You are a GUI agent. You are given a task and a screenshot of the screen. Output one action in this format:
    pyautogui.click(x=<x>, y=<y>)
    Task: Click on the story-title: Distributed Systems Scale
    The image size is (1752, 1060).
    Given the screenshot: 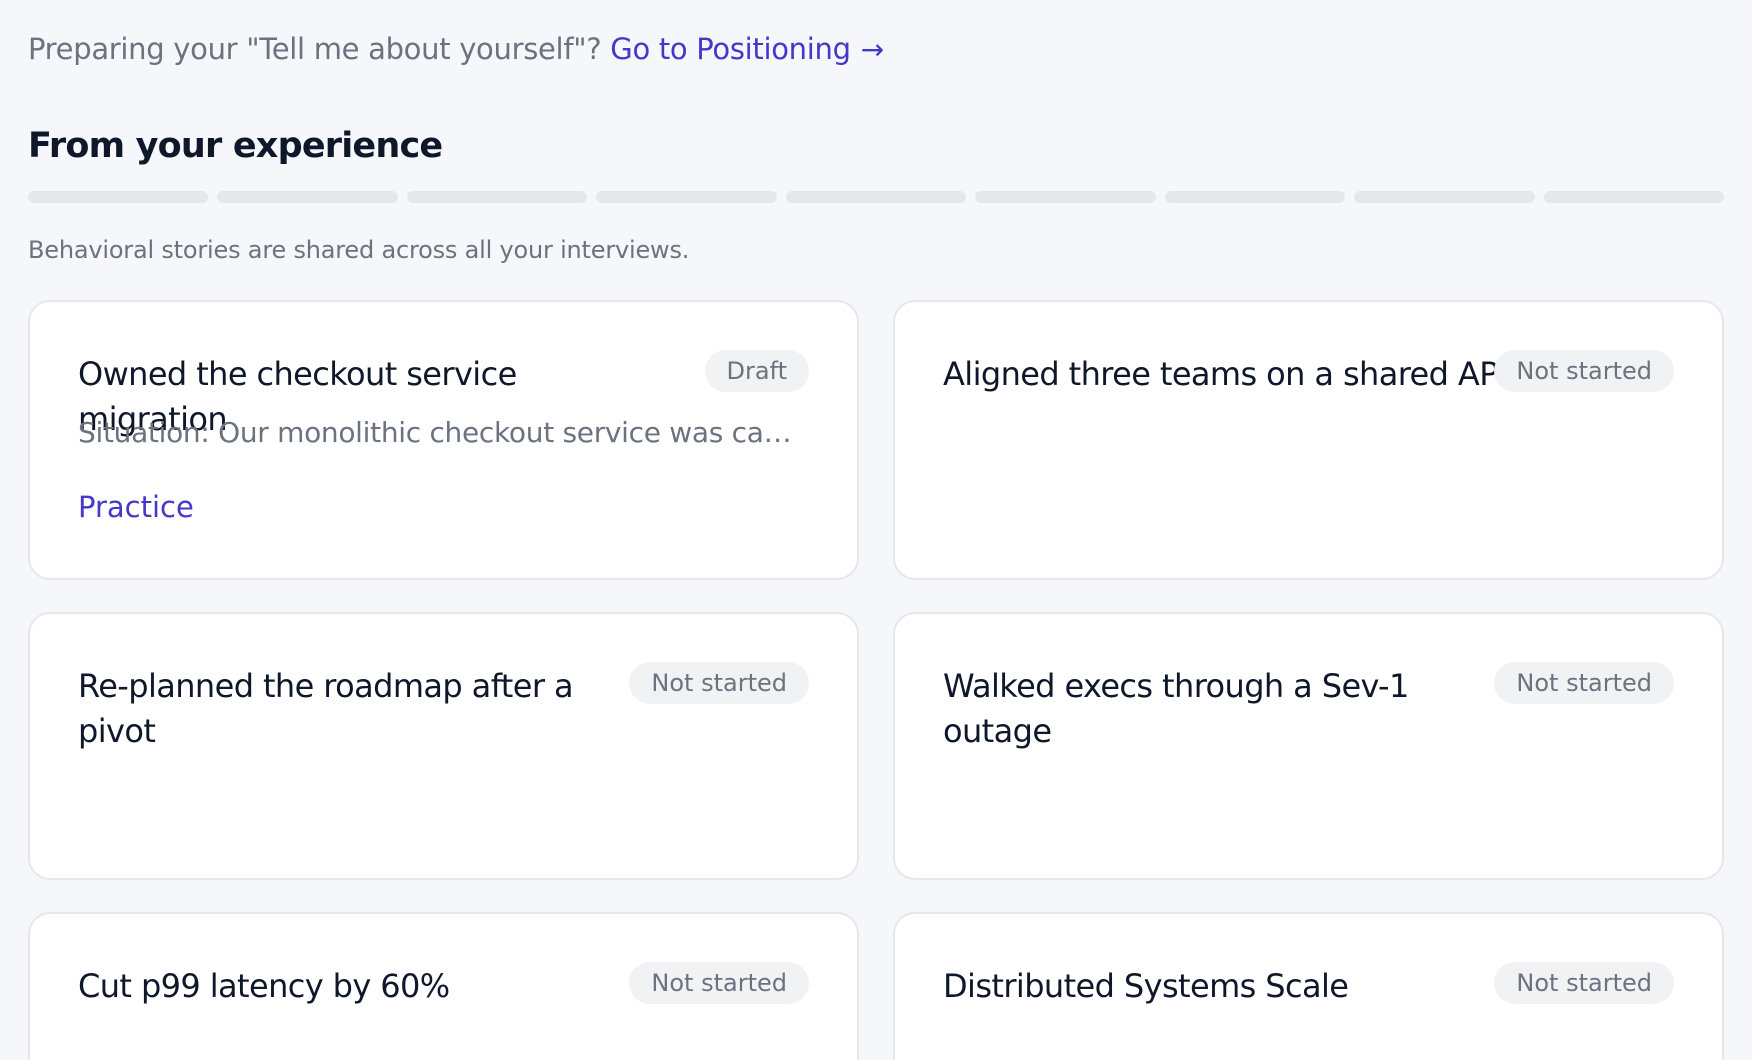 What is the action you would take?
    pyautogui.click(x=1146, y=986)
    